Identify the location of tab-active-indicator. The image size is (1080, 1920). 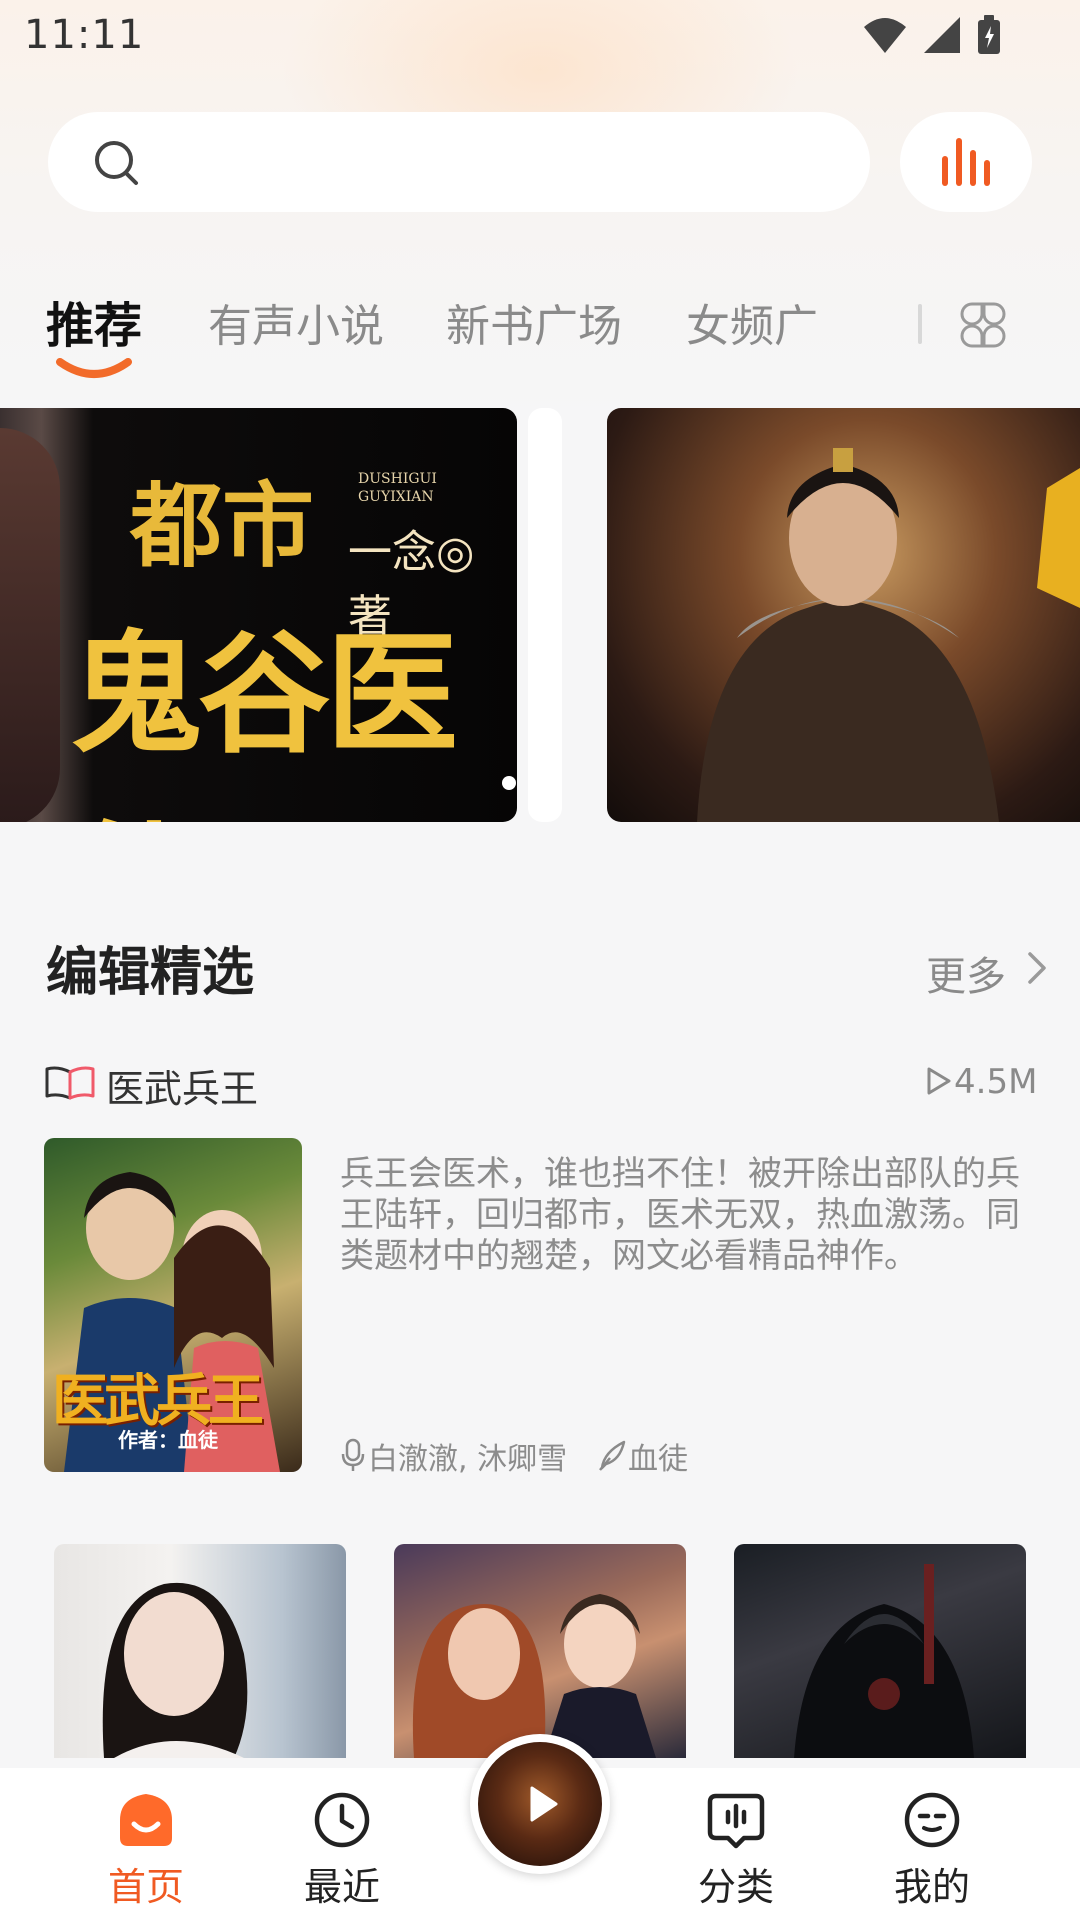
(94, 368).